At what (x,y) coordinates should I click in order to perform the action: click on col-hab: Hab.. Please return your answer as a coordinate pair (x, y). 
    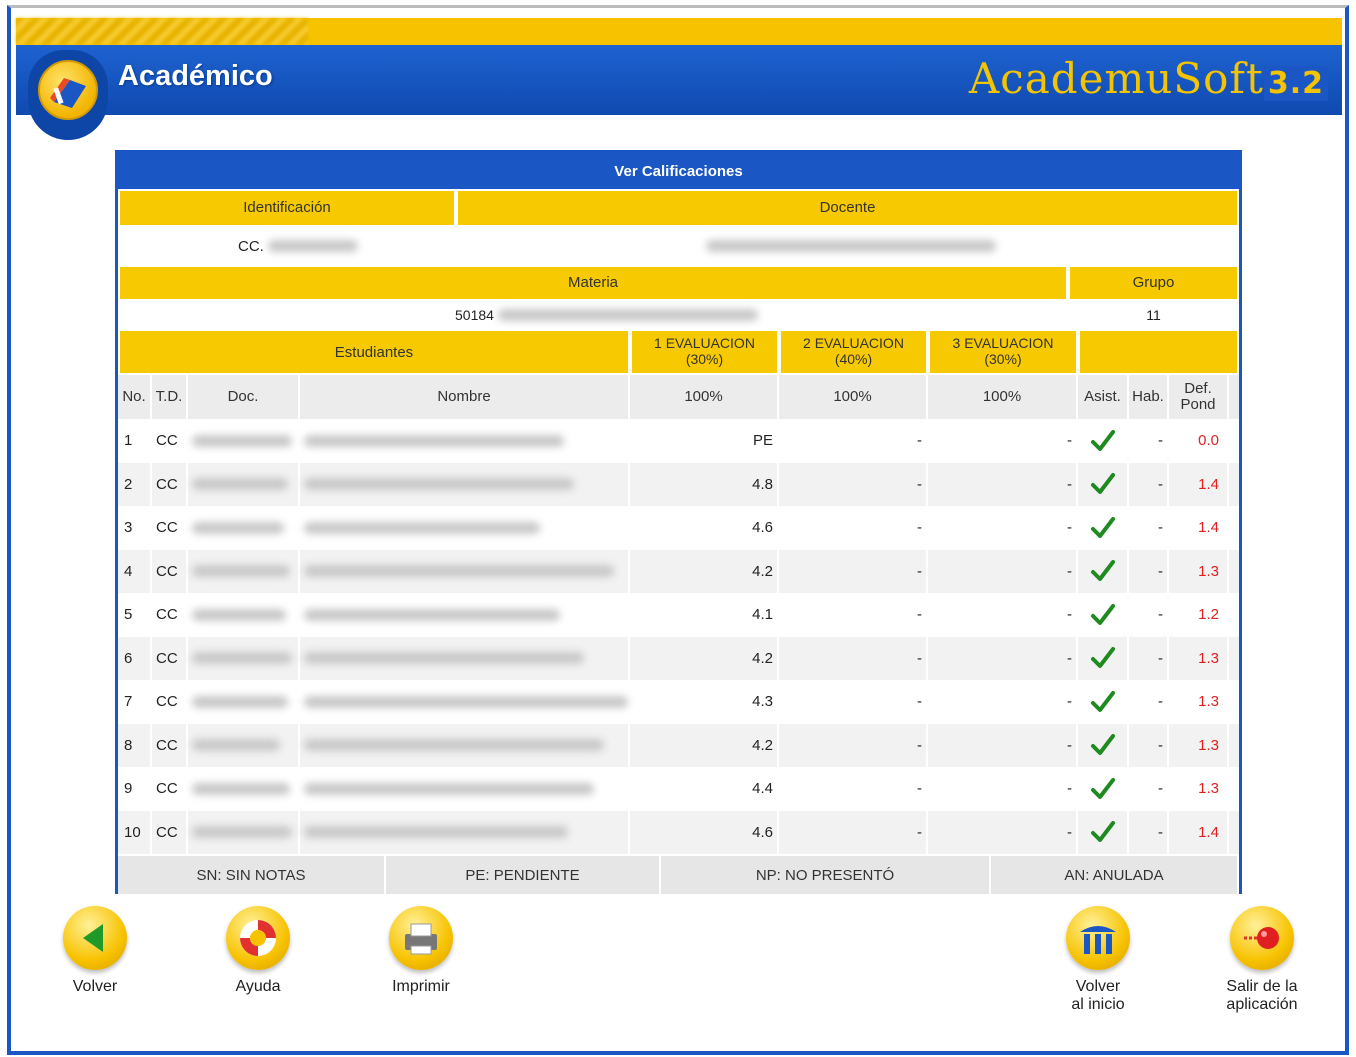
    Looking at the image, I should click on (1149, 397).